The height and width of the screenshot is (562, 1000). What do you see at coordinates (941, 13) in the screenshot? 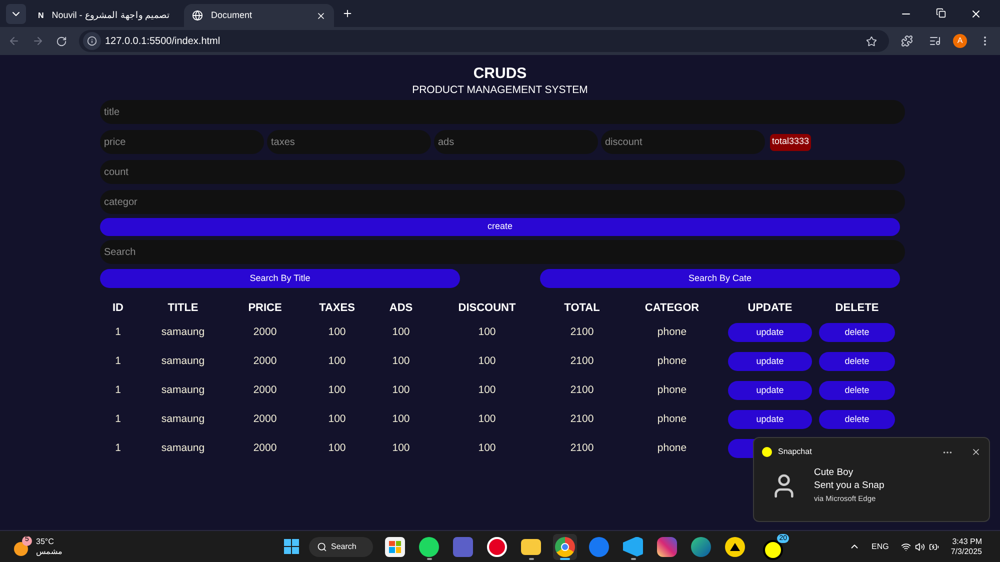
I see `restore-icon` at bounding box center [941, 13].